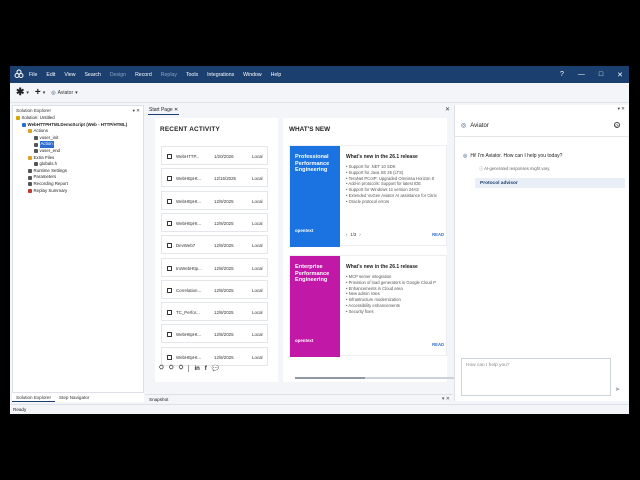 The width and height of the screenshot is (640, 480). I want to click on minimize-button: —, so click(581, 74).